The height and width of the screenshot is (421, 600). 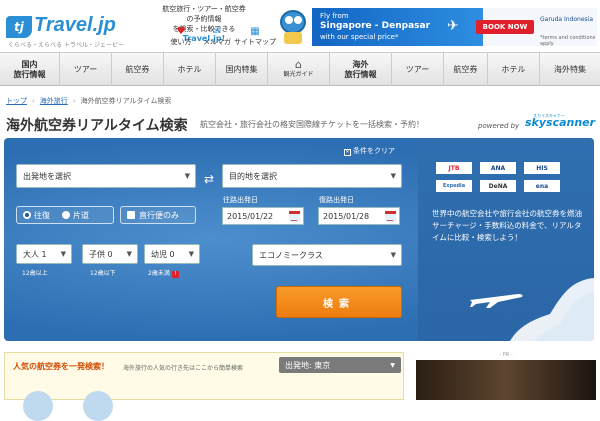 What do you see at coordinates (42, 215) in the screenshot?
I see `roundtrip-label: 往復` at bounding box center [42, 215].